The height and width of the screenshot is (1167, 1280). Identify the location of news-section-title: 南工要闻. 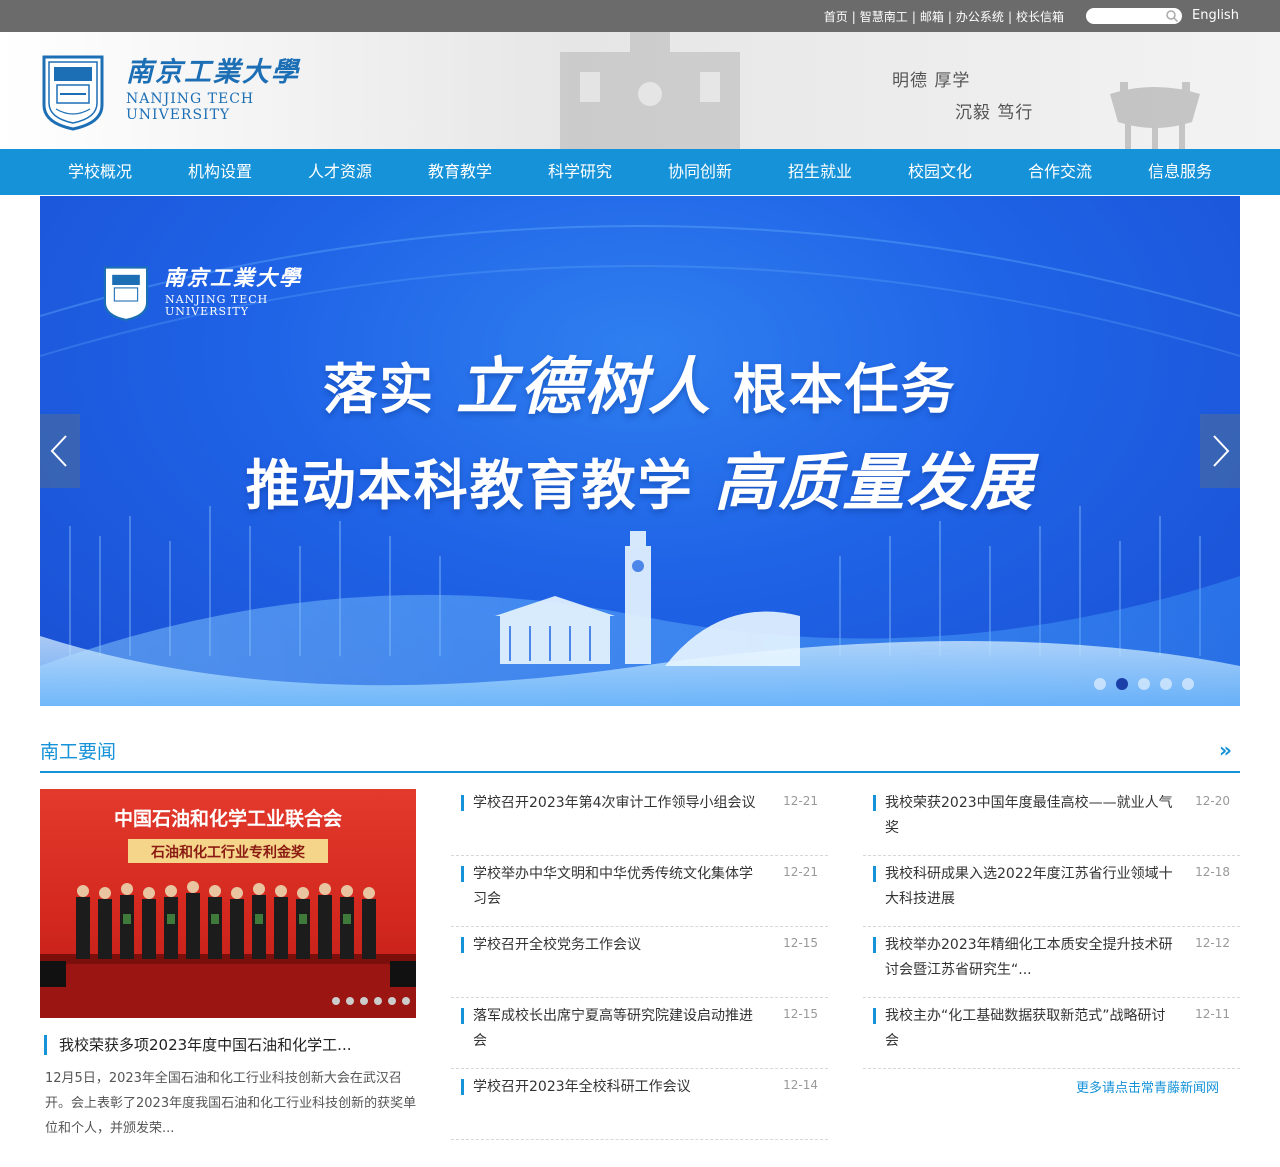
(78, 752).